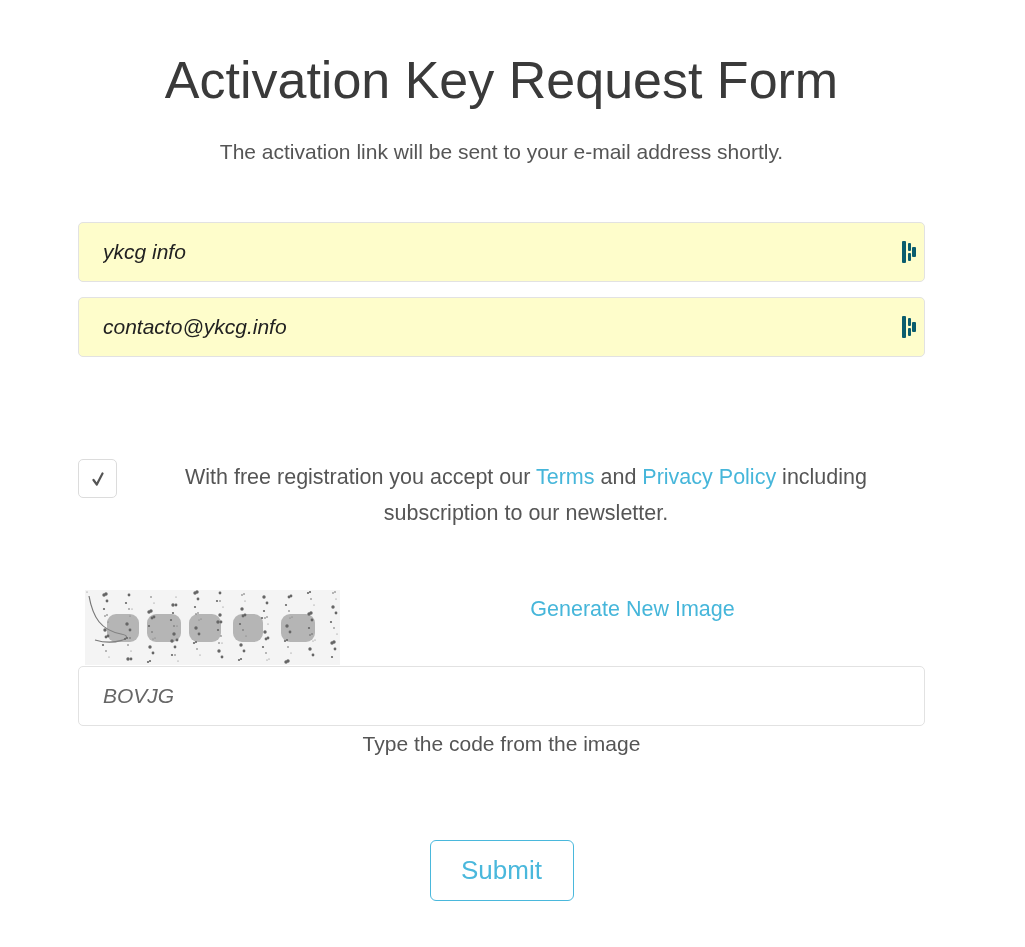  I want to click on consent-link: Terms, so click(565, 477).